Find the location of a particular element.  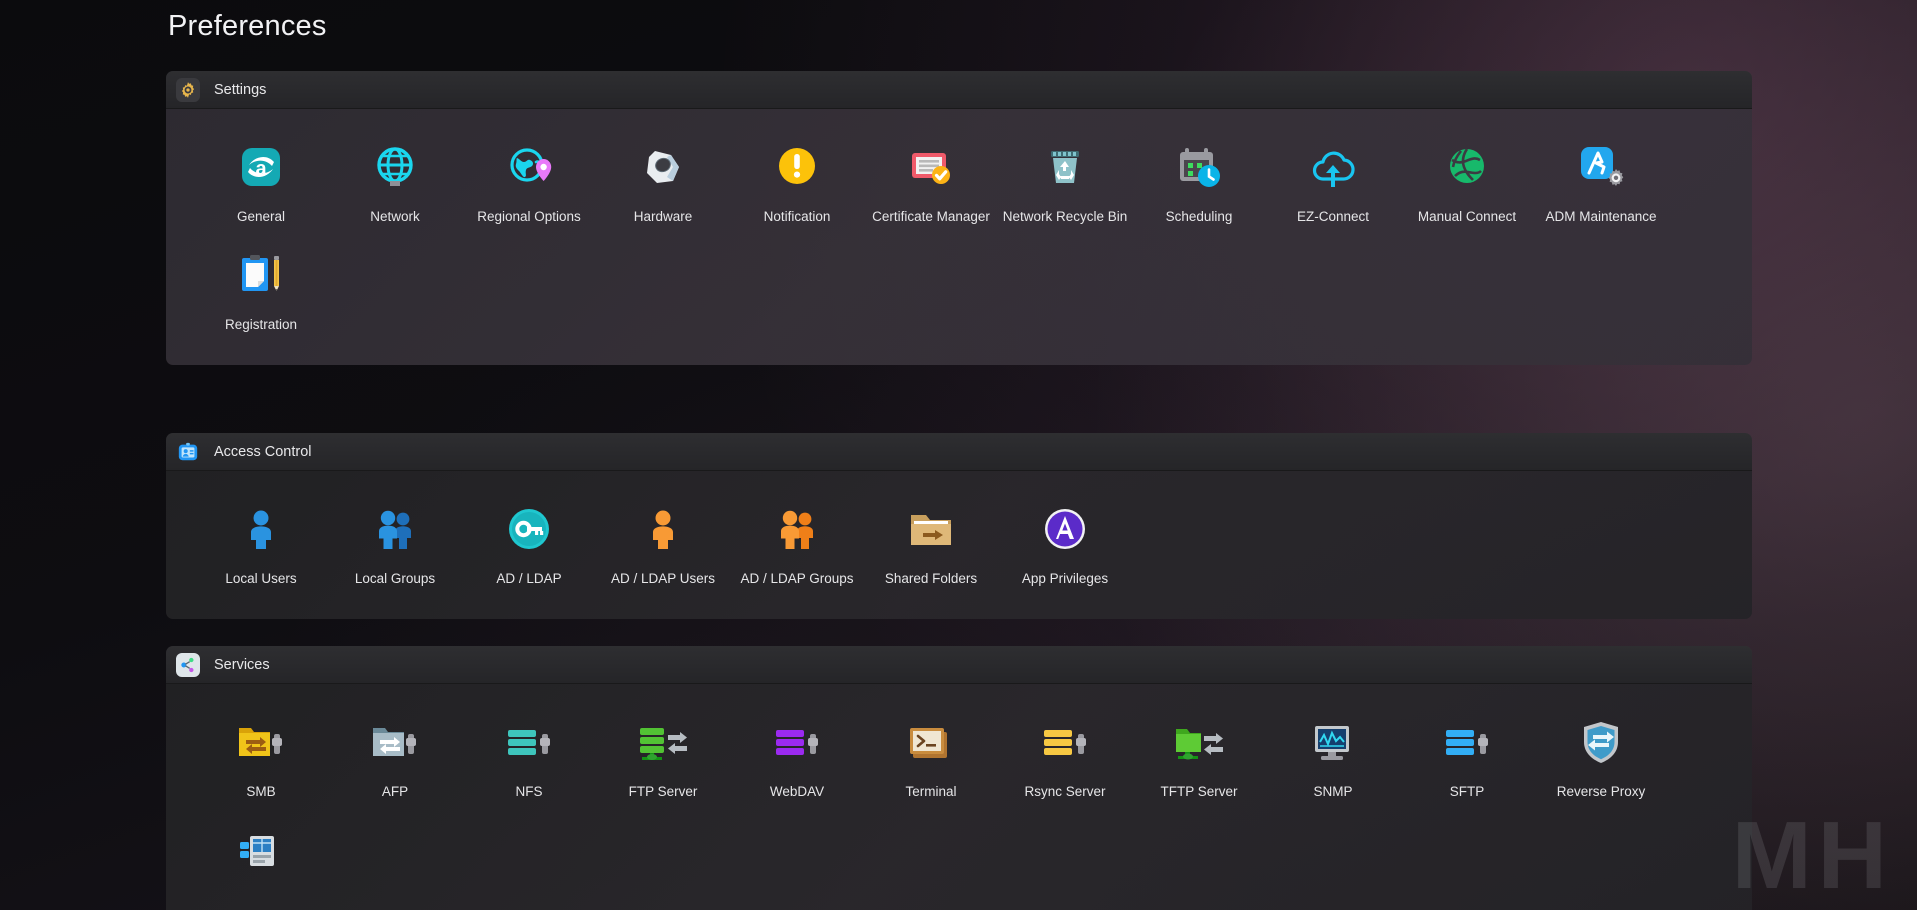

recycle-bin-icon is located at coordinates (1065, 167).